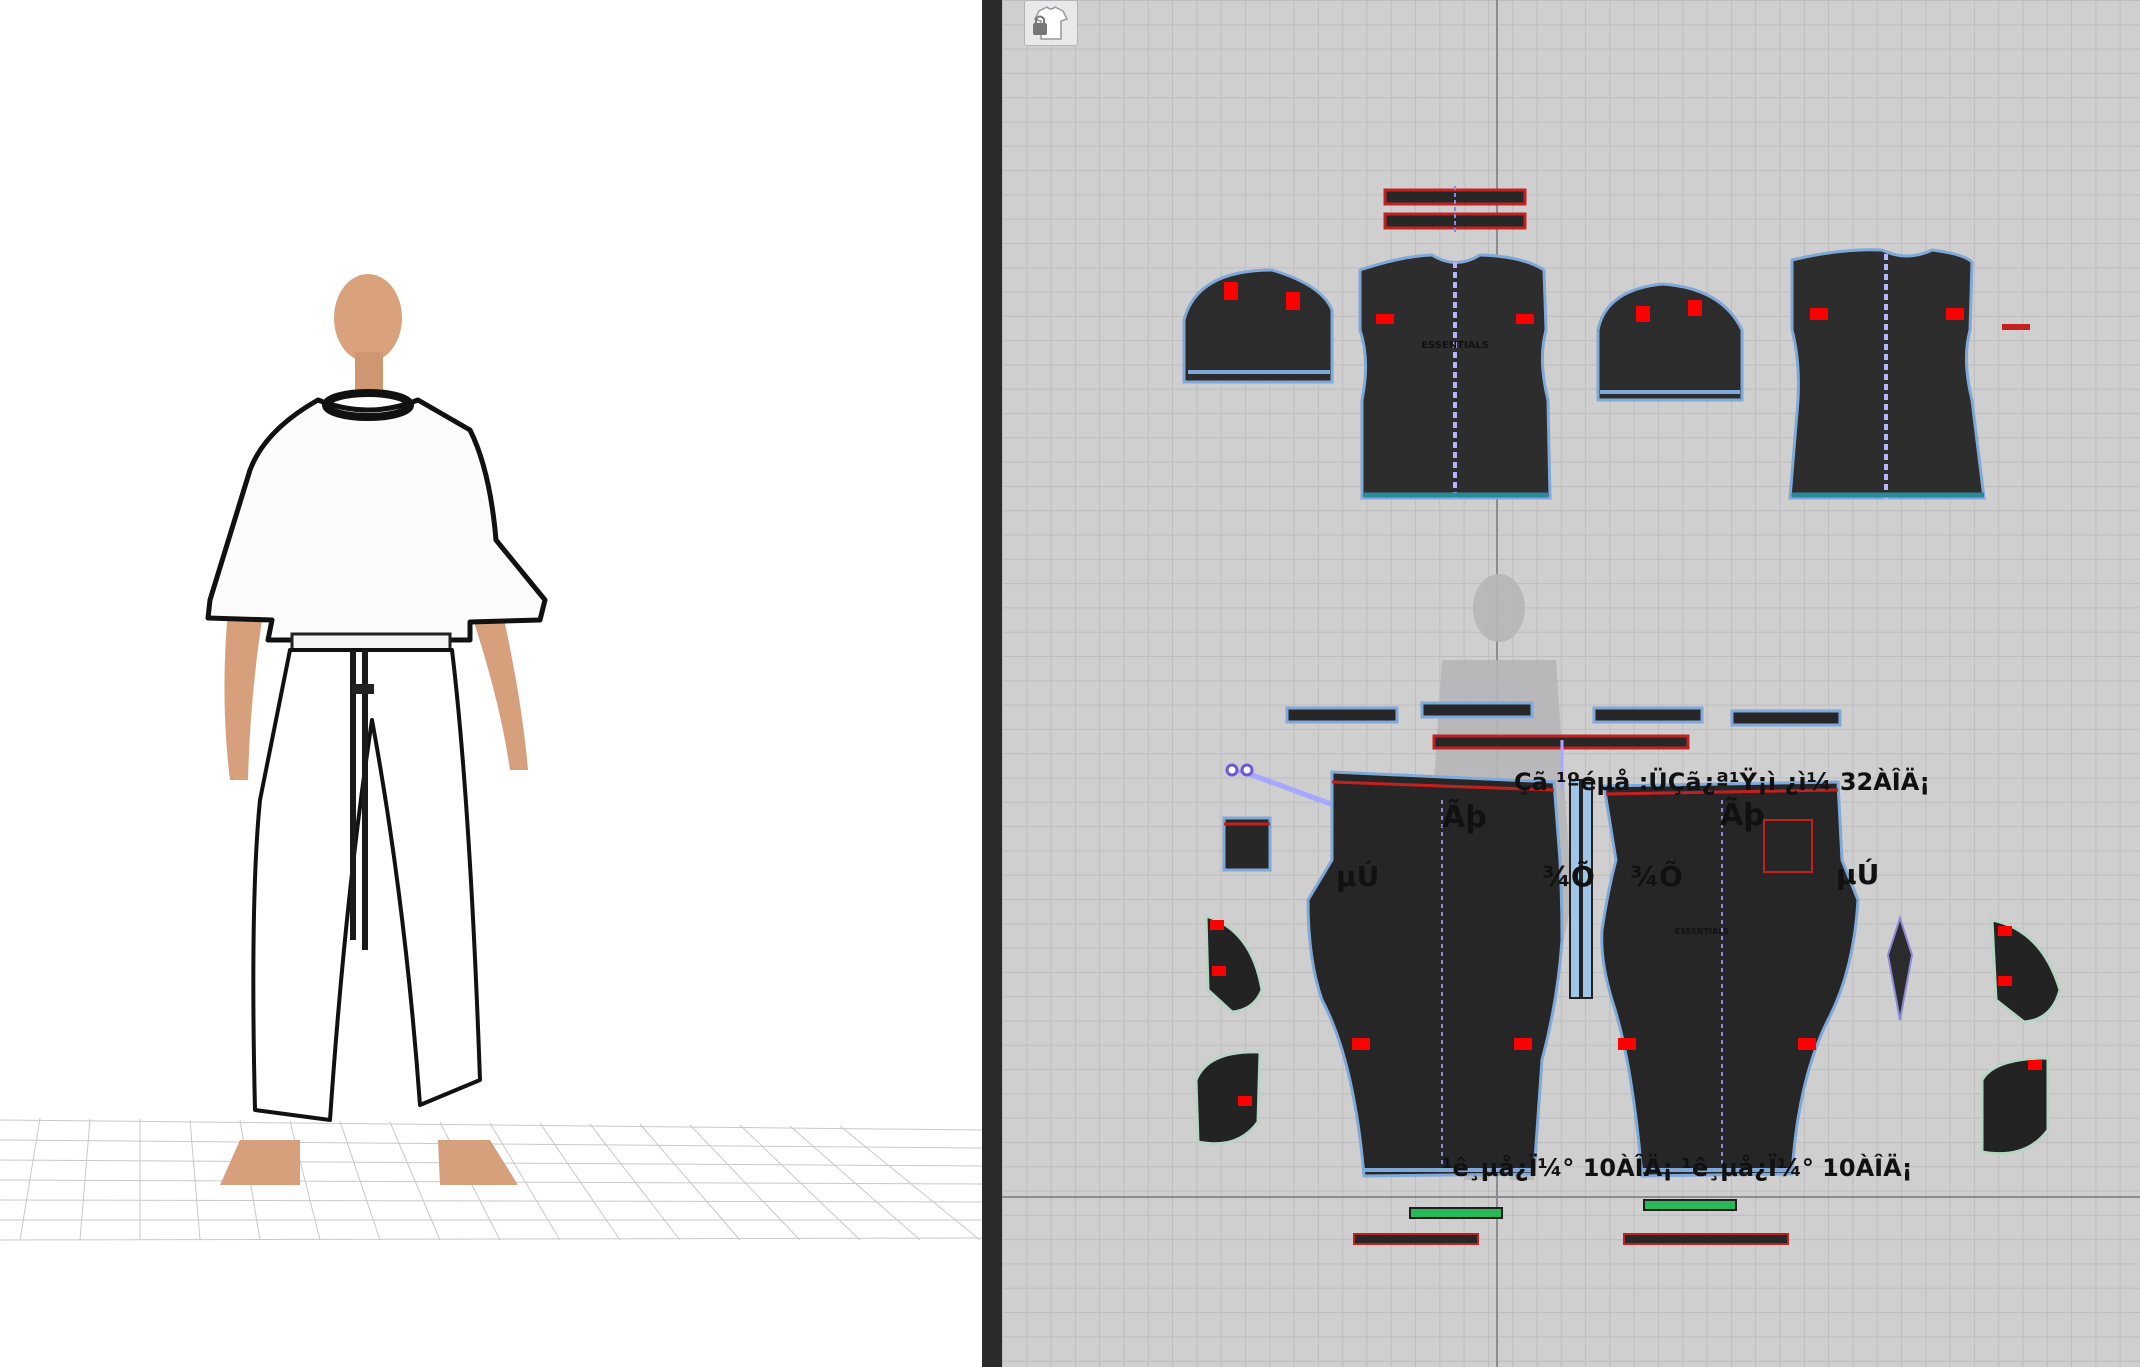 Image resolution: width=2140 pixels, height=1367 pixels. Describe the element at coordinates (1722, 782) in the screenshot. I see `measure-top-label: Çã ¹ºéµå :ÜÇã¿ª¹Ÿ¡ì ¿ì¼ 32ÀÎÄ¡` at that location.